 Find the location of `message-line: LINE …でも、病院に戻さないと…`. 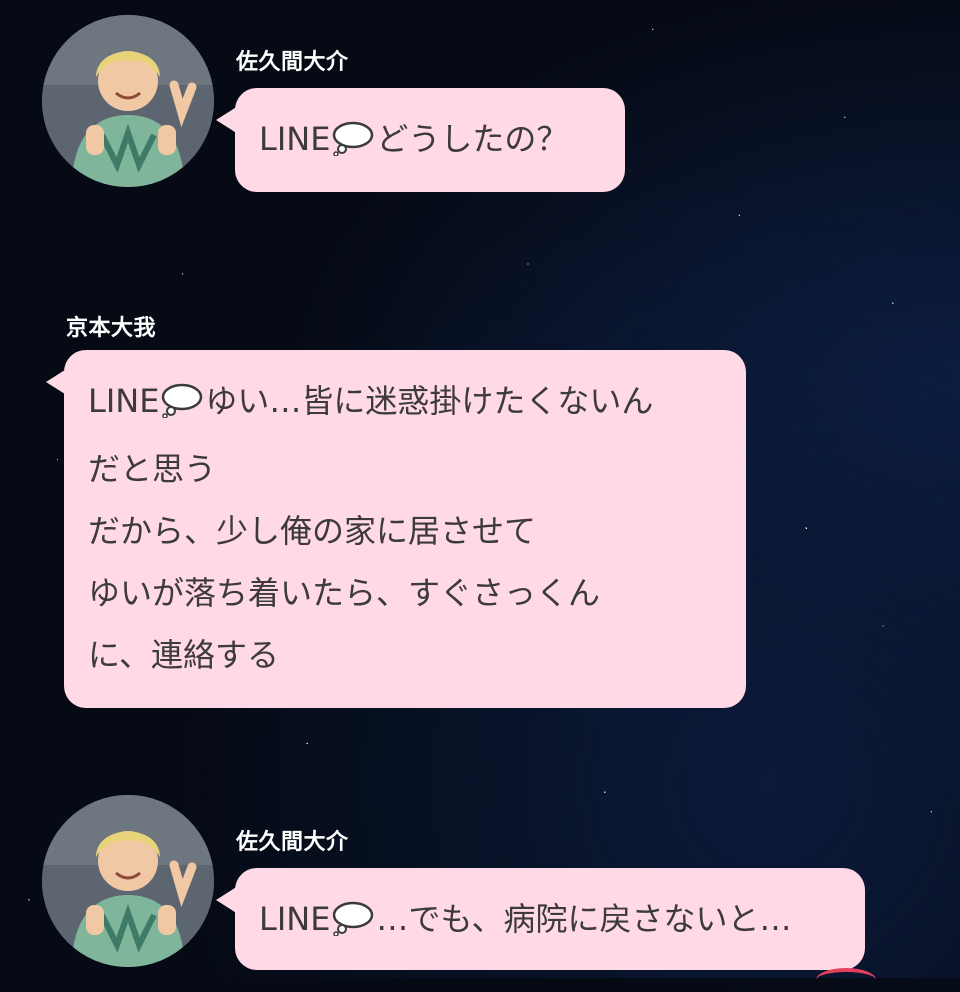

message-line: LINE …でも、病院に戻さないと… is located at coordinates (550, 922).